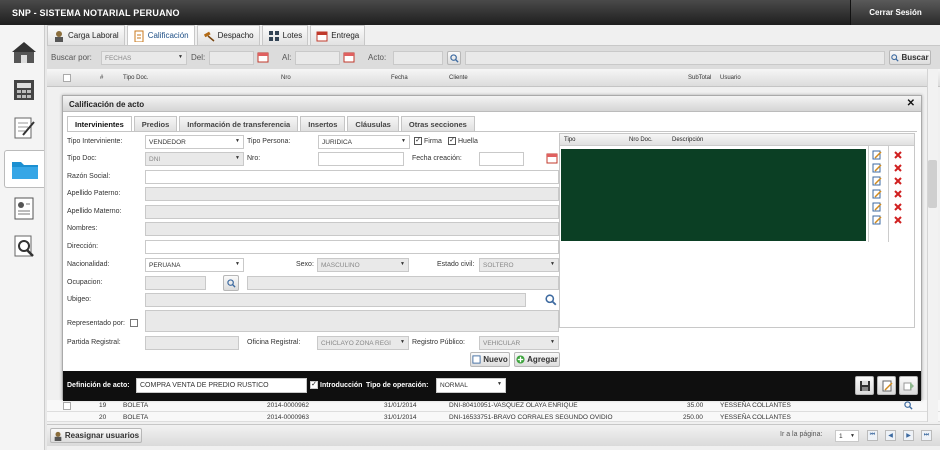  I want to click on tab-entrega: Entrega, so click(338, 35).